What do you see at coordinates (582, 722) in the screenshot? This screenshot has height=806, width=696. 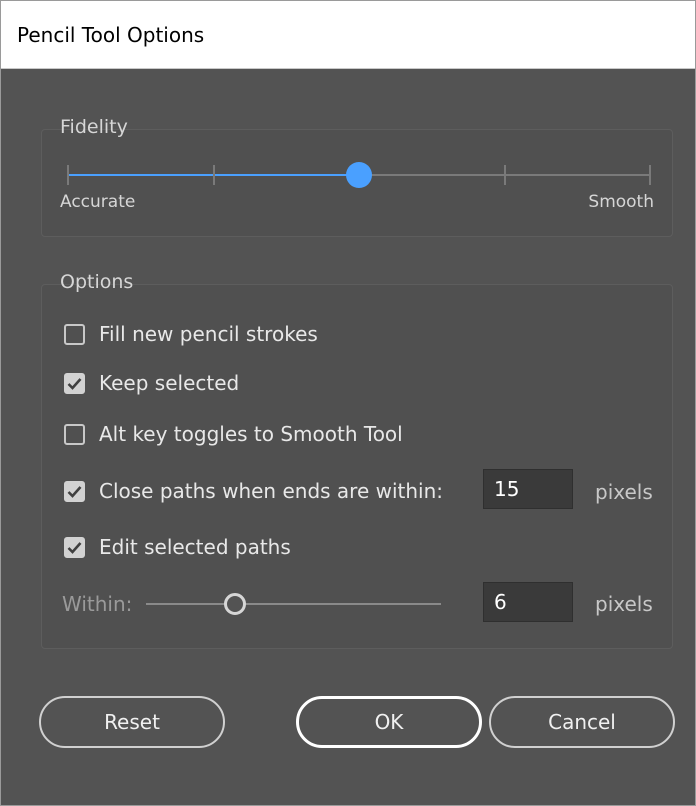 I see `cancel-button: Cancel` at bounding box center [582, 722].